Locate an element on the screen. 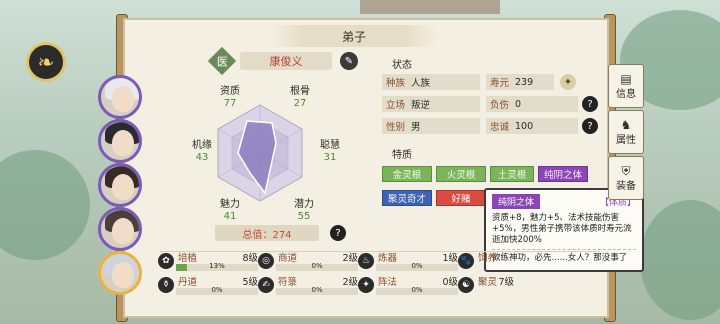  stat-wisdom: 聪慧 31 is located at coordinates (330, 151).